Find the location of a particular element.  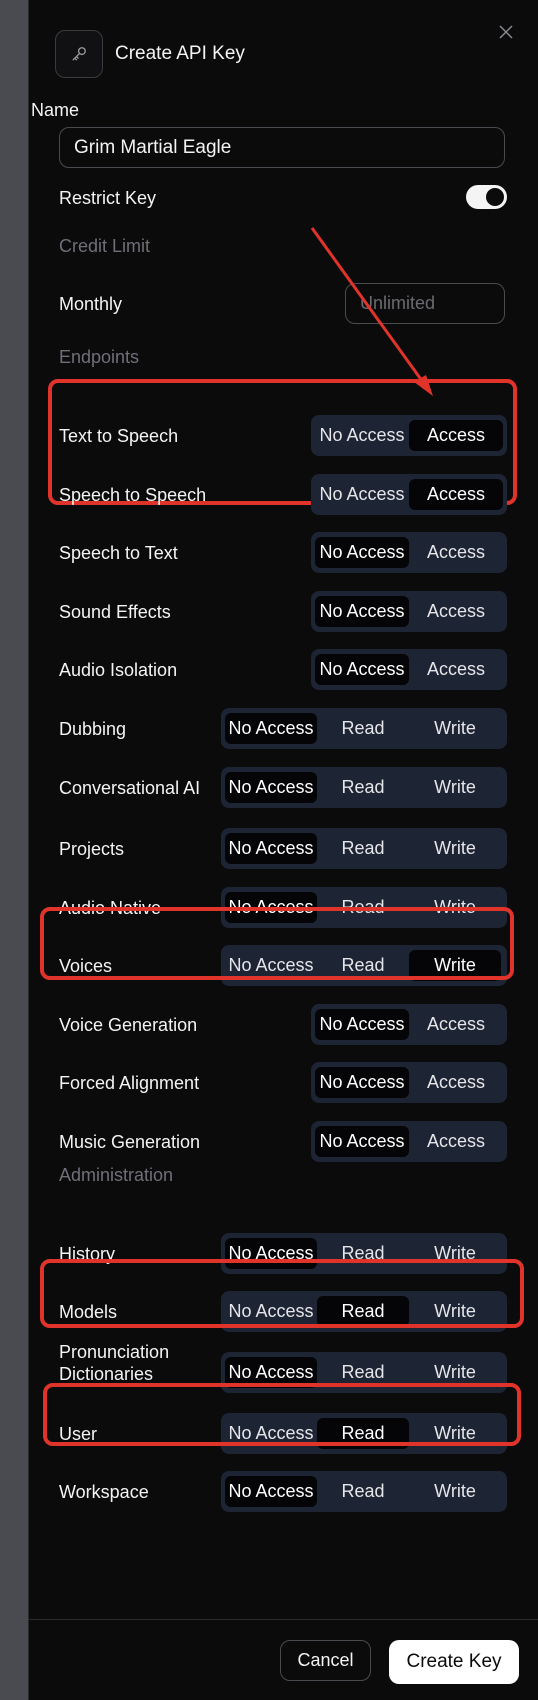

permission-selector-user: No Access Read Write is located at coordinates (364, 1433).